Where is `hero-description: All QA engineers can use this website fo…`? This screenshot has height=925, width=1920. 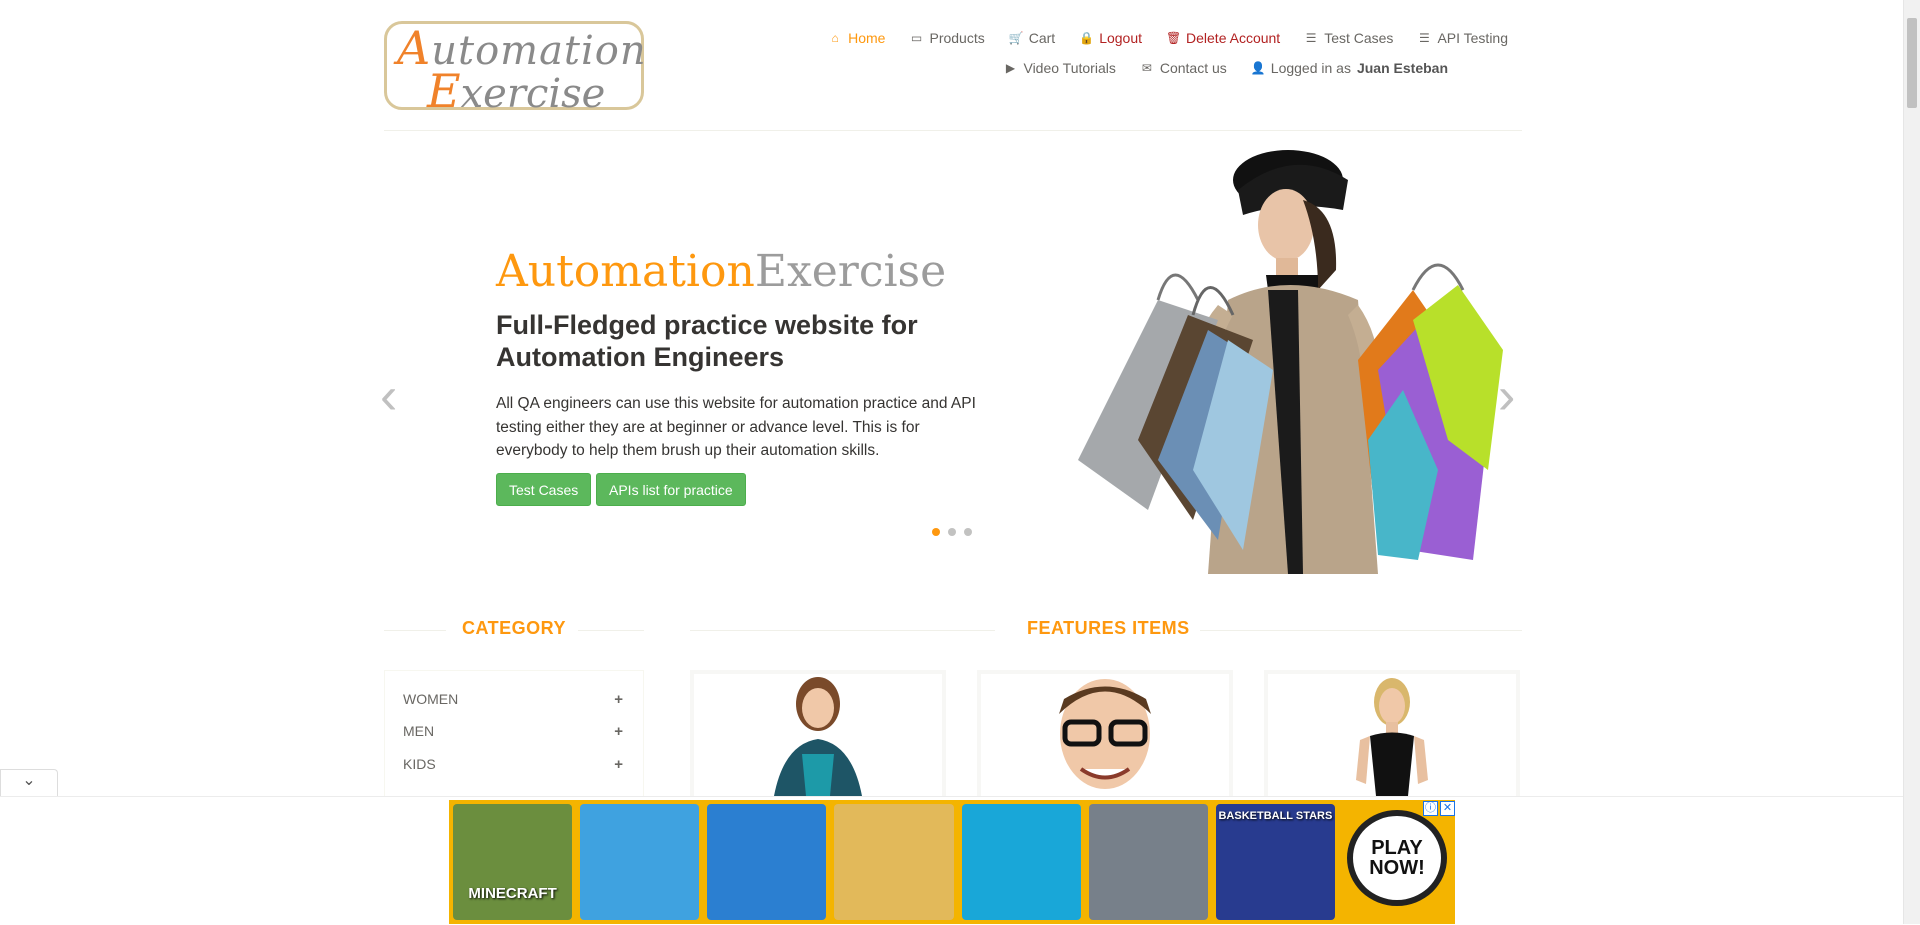
hero-description: All QA engineers can use this website fo… is located at coordinates (736, 427).